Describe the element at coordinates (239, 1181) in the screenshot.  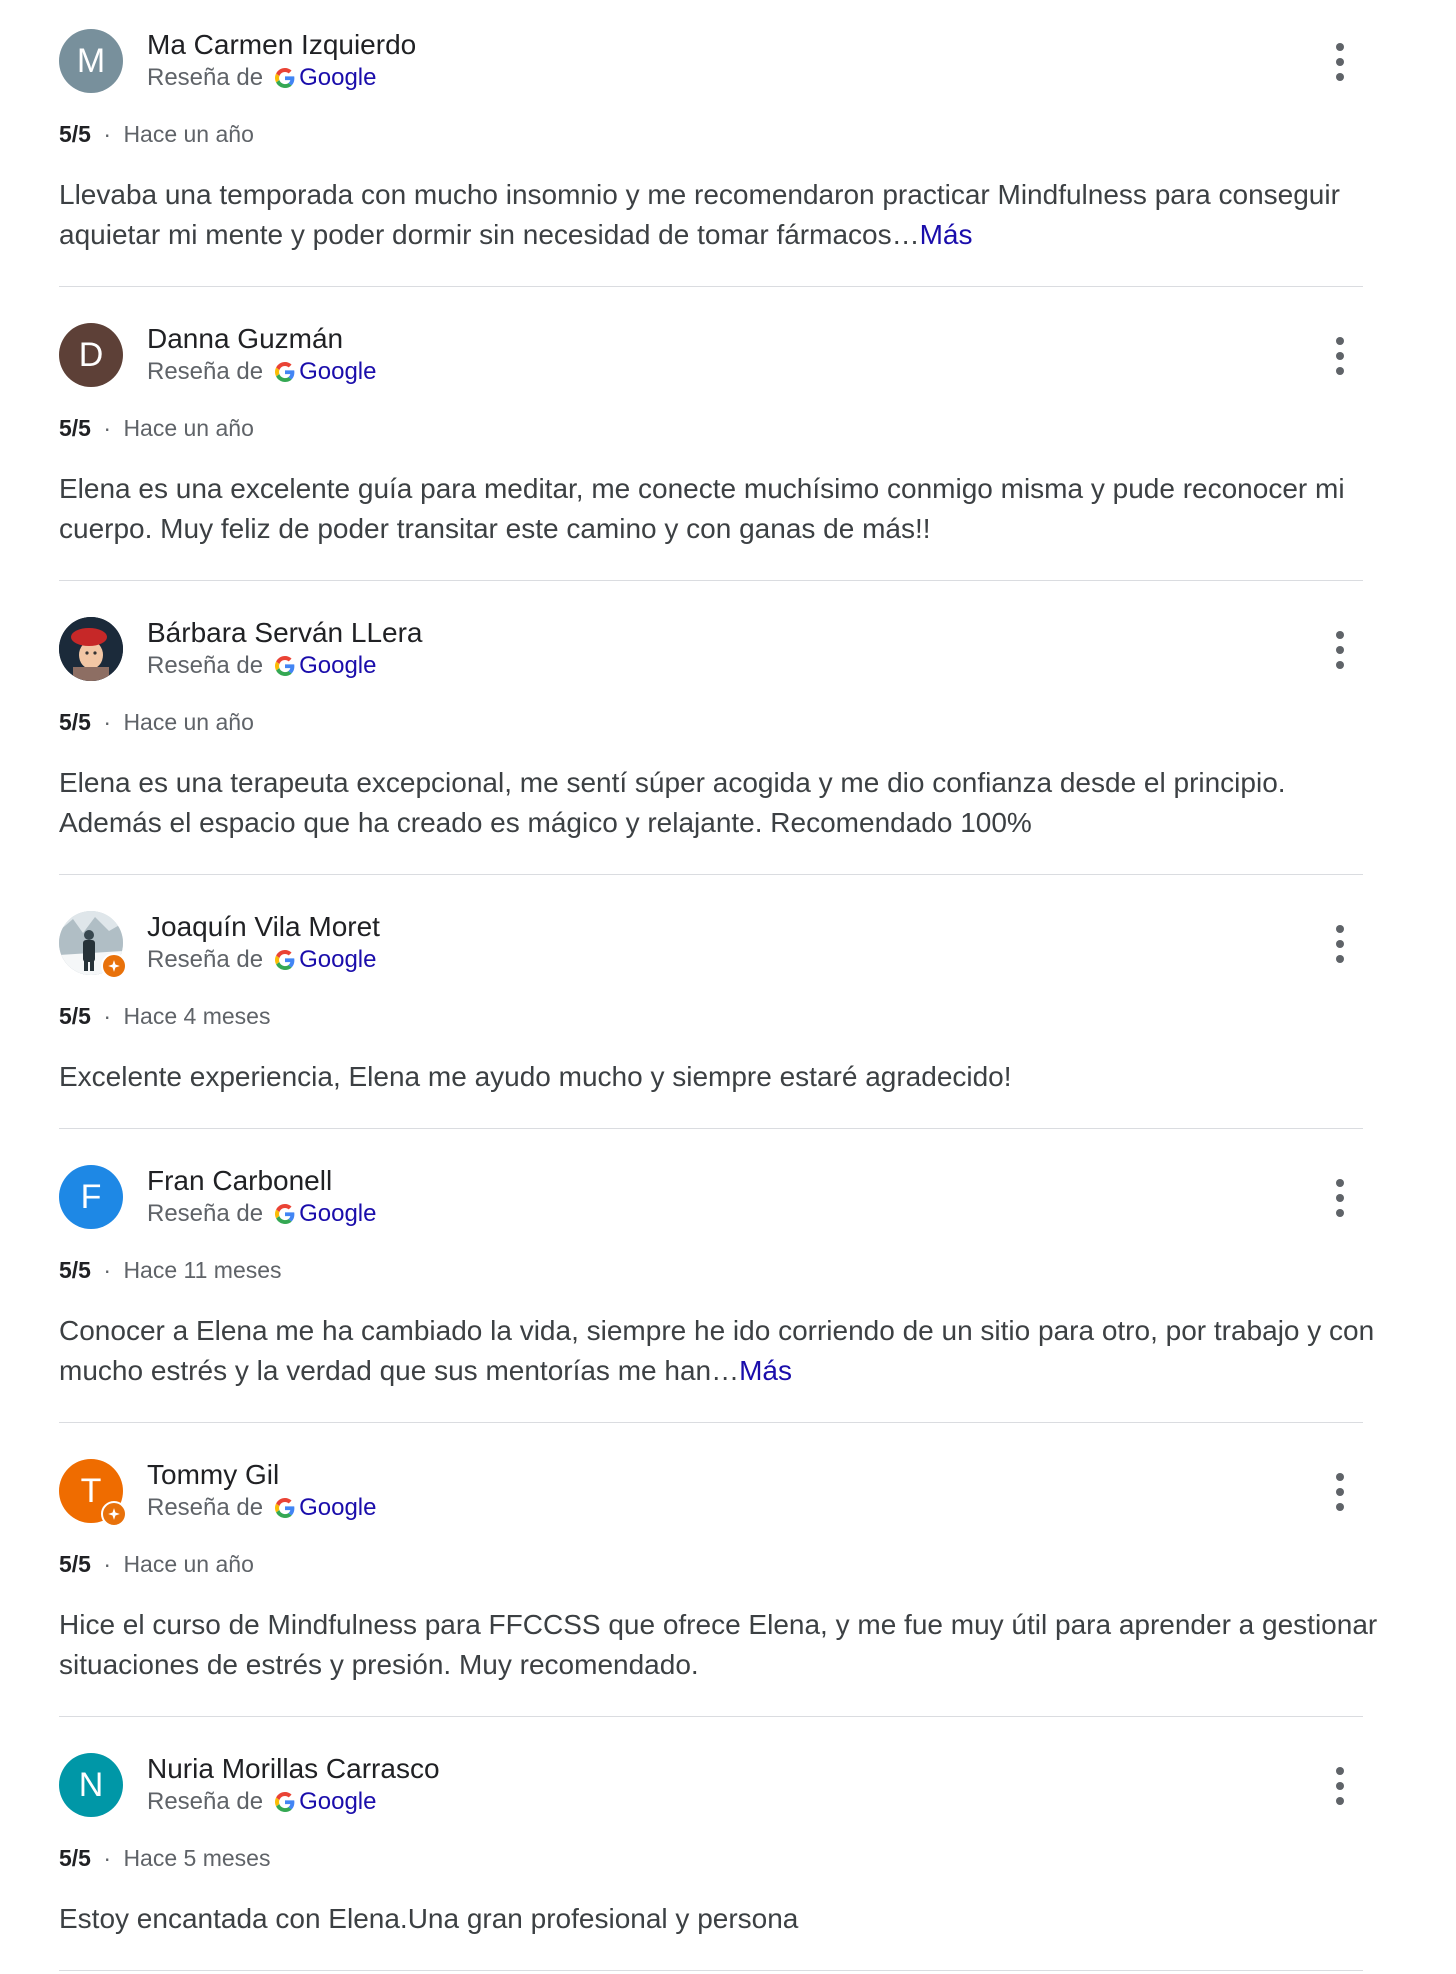
I see `reviewer-name: Fran Carbonell` at that location.